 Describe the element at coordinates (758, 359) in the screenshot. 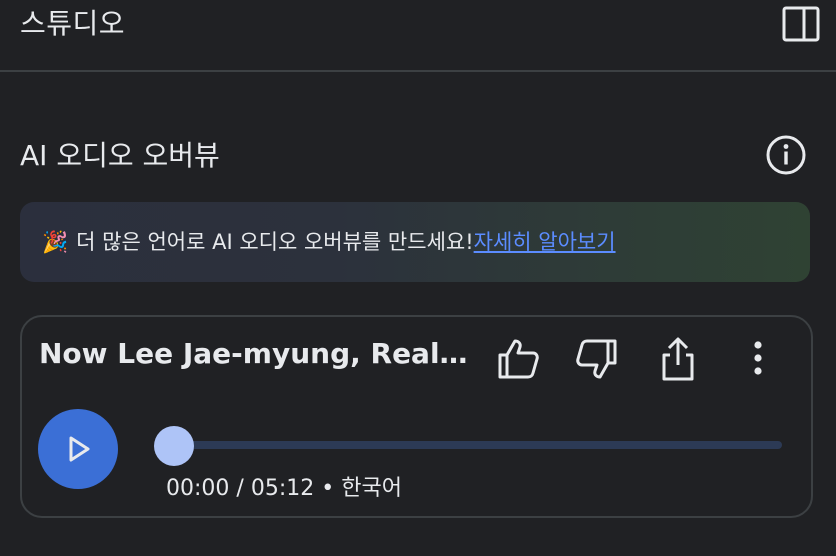

I see `more-vert-icon` at that location.